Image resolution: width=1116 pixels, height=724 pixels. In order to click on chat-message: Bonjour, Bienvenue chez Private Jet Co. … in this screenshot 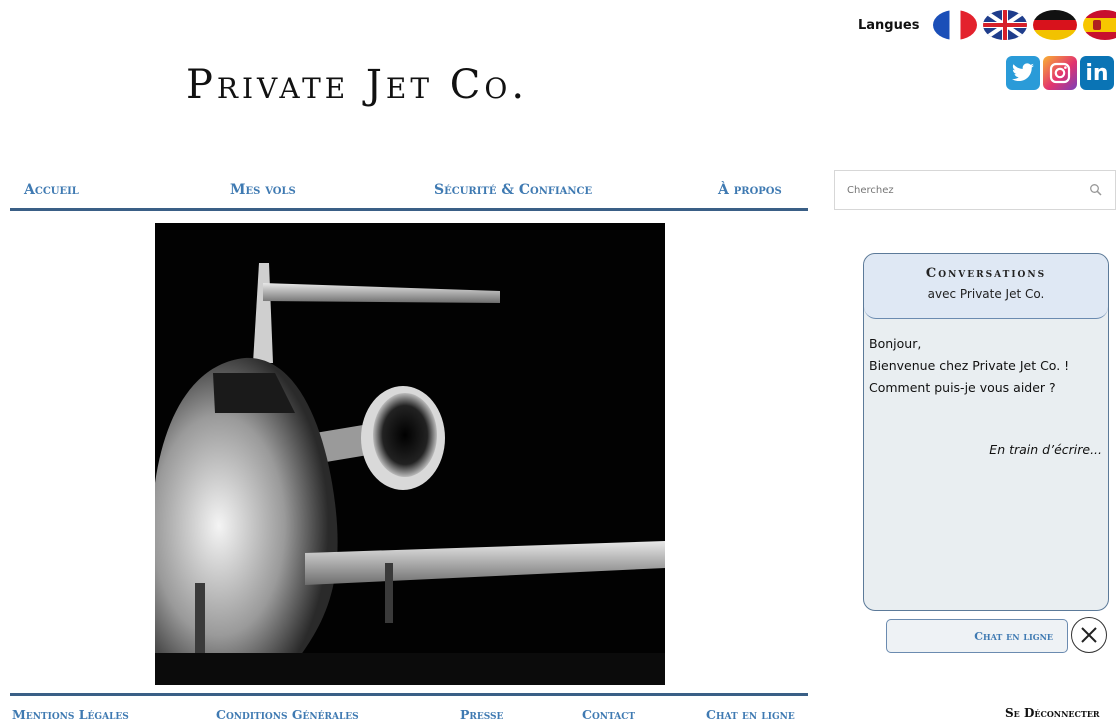, I will do `click(986, 359)`.